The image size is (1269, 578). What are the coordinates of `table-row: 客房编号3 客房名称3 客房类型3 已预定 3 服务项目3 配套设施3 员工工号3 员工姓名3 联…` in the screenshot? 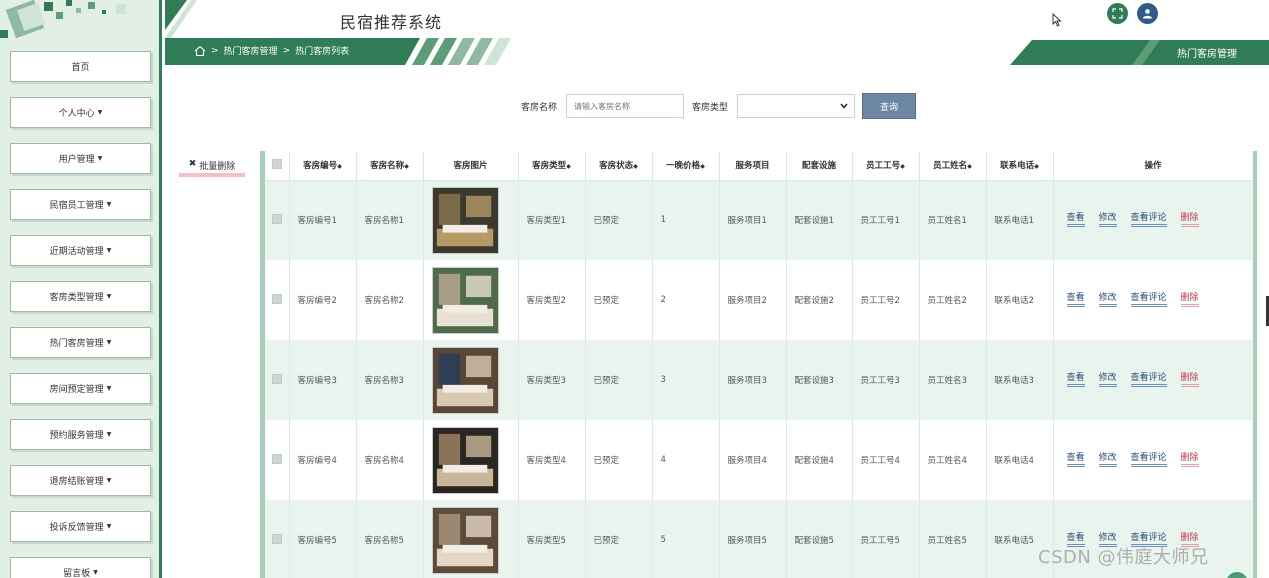 It's located at (759, 380).